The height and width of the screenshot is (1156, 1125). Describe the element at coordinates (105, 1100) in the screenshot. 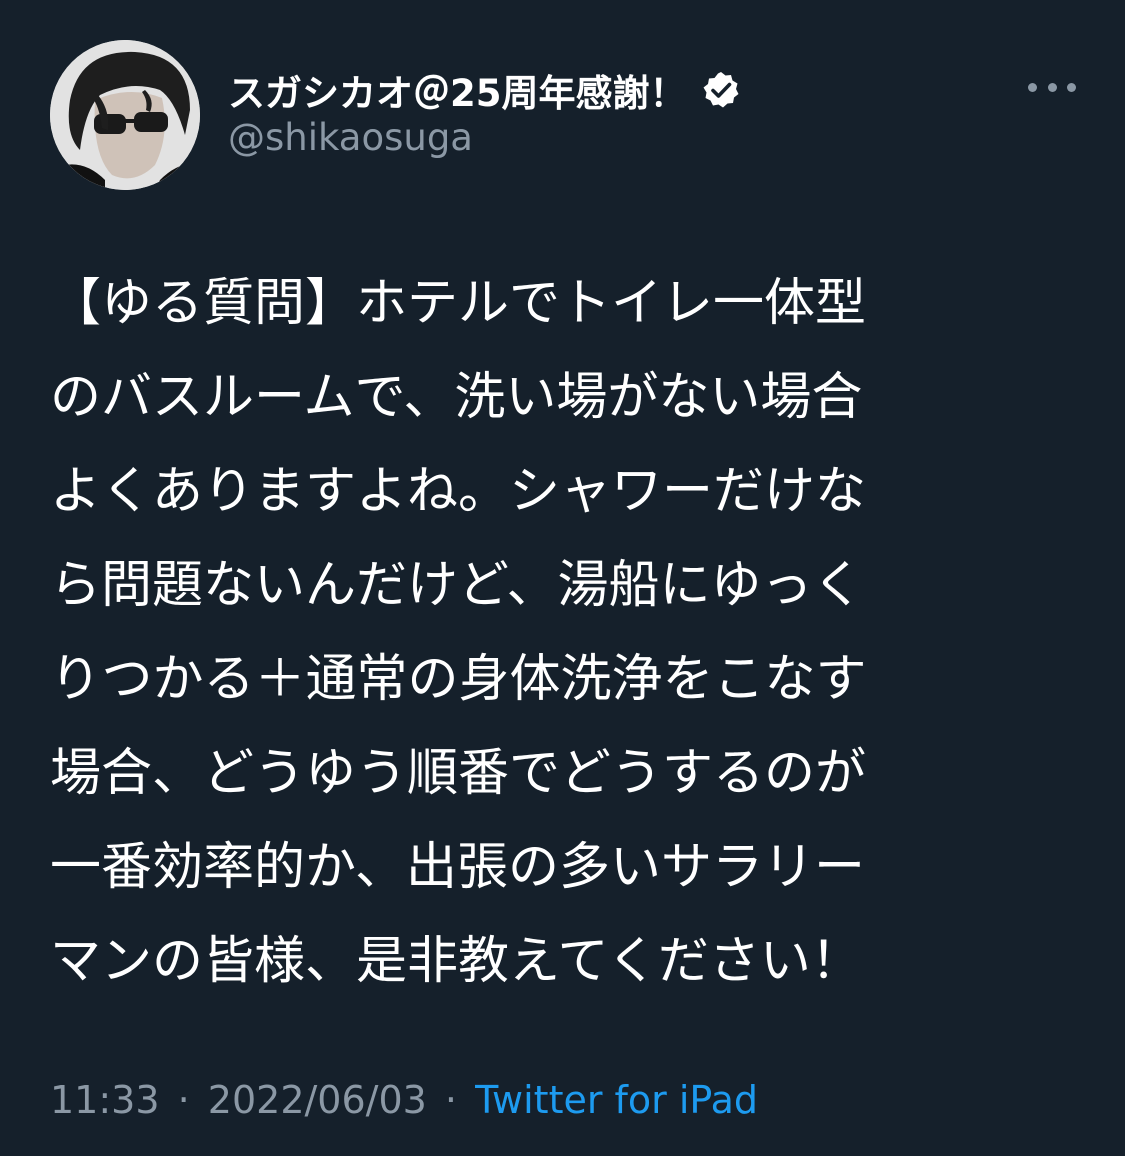

I see `tweet-time: 11:33` at that location.